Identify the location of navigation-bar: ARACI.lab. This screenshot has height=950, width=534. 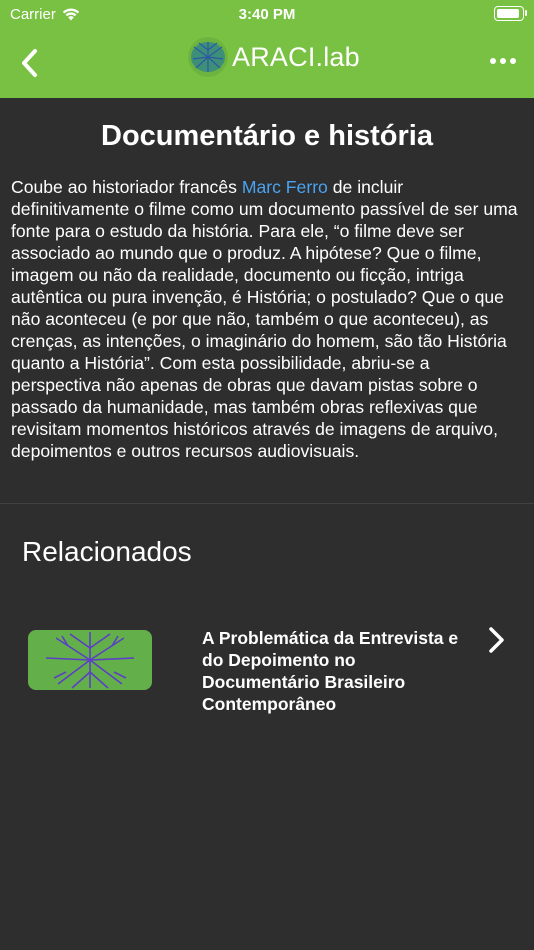
(267, 63).